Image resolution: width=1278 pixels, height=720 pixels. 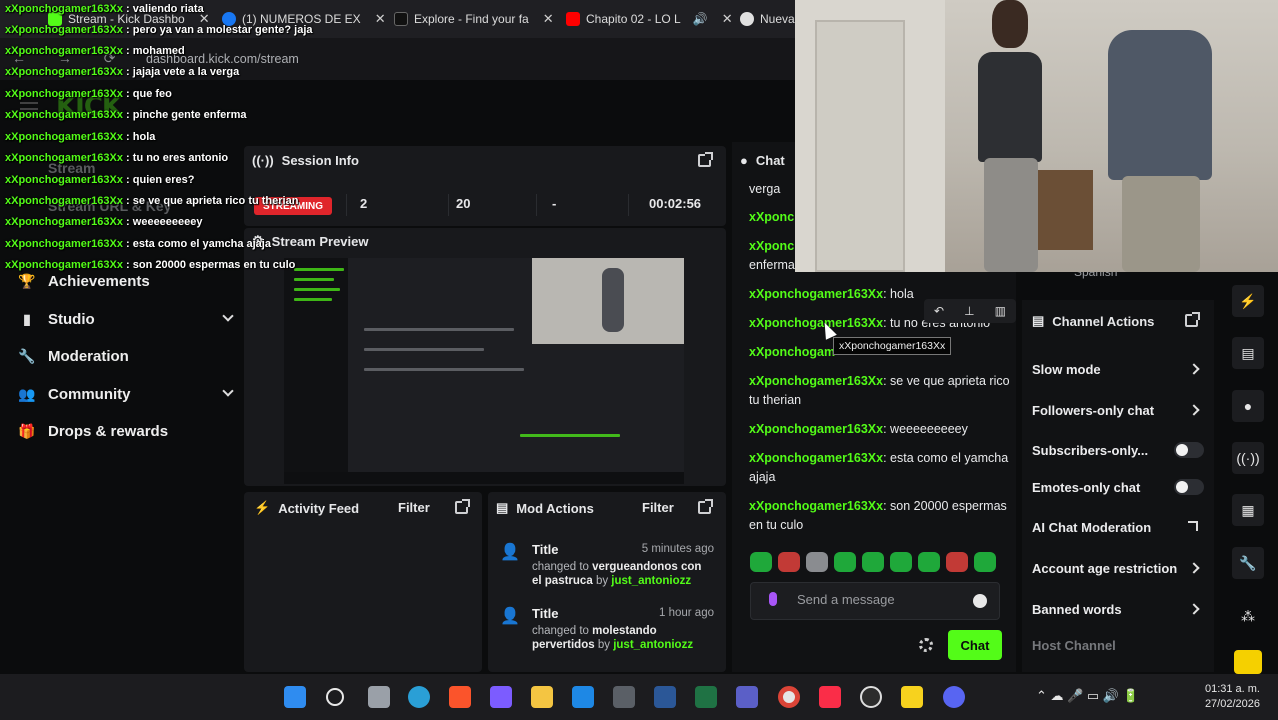 I want to click on activity-filter-button: Filter, so click(x=414, y=507).